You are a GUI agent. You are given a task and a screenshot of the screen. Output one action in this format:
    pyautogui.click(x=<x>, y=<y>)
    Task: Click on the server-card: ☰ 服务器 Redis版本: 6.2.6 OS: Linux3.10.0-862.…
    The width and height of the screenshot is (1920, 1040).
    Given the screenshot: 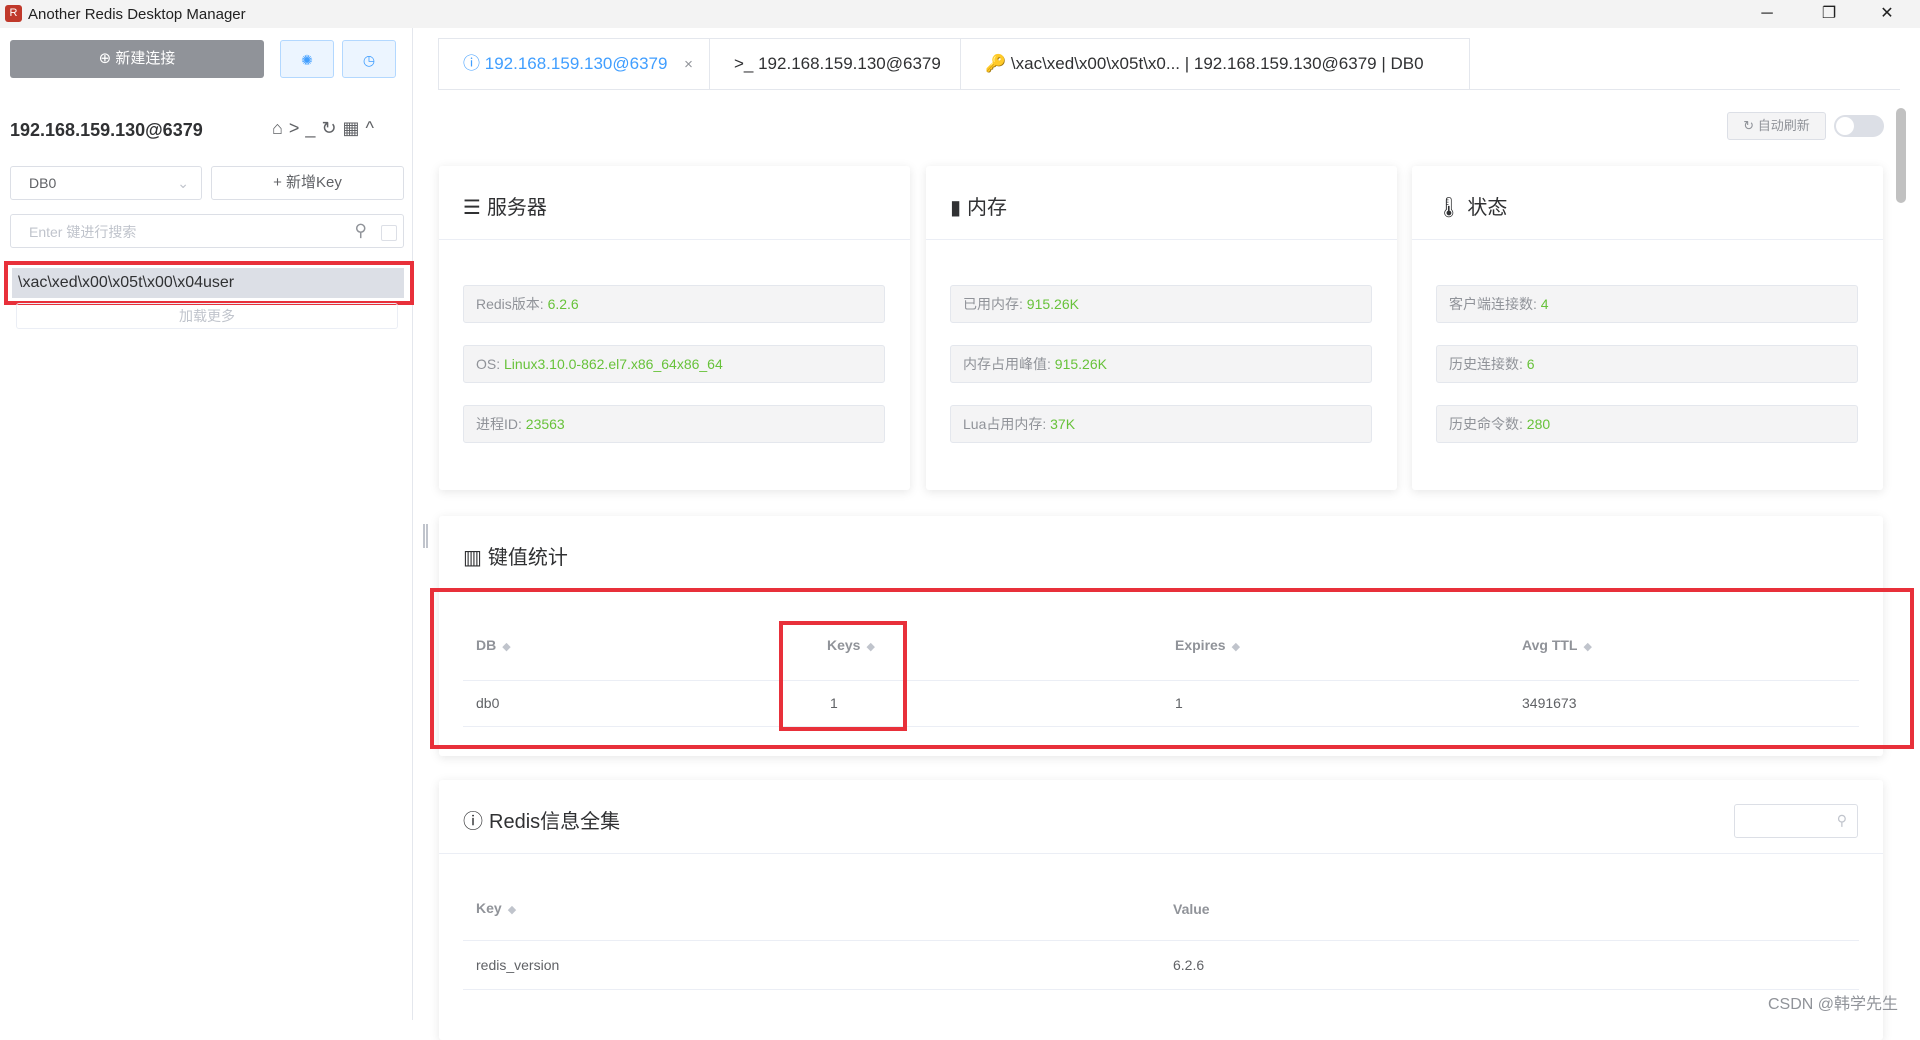 What is the action you would take?
    pyautogui.click(x=674, y=328)
    